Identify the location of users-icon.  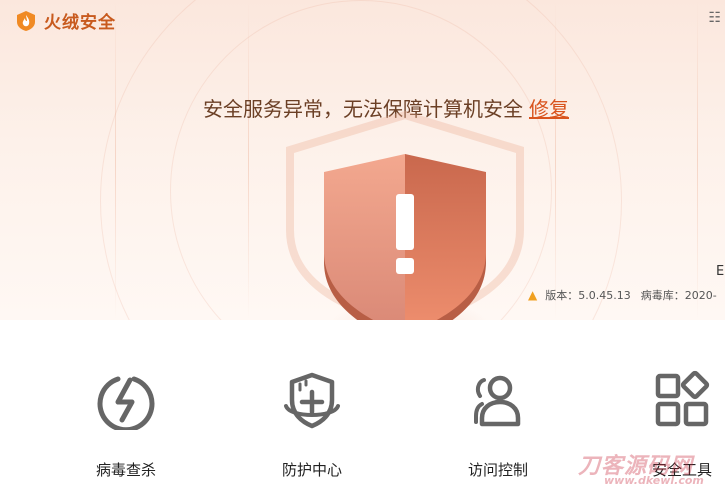
(497, 401).